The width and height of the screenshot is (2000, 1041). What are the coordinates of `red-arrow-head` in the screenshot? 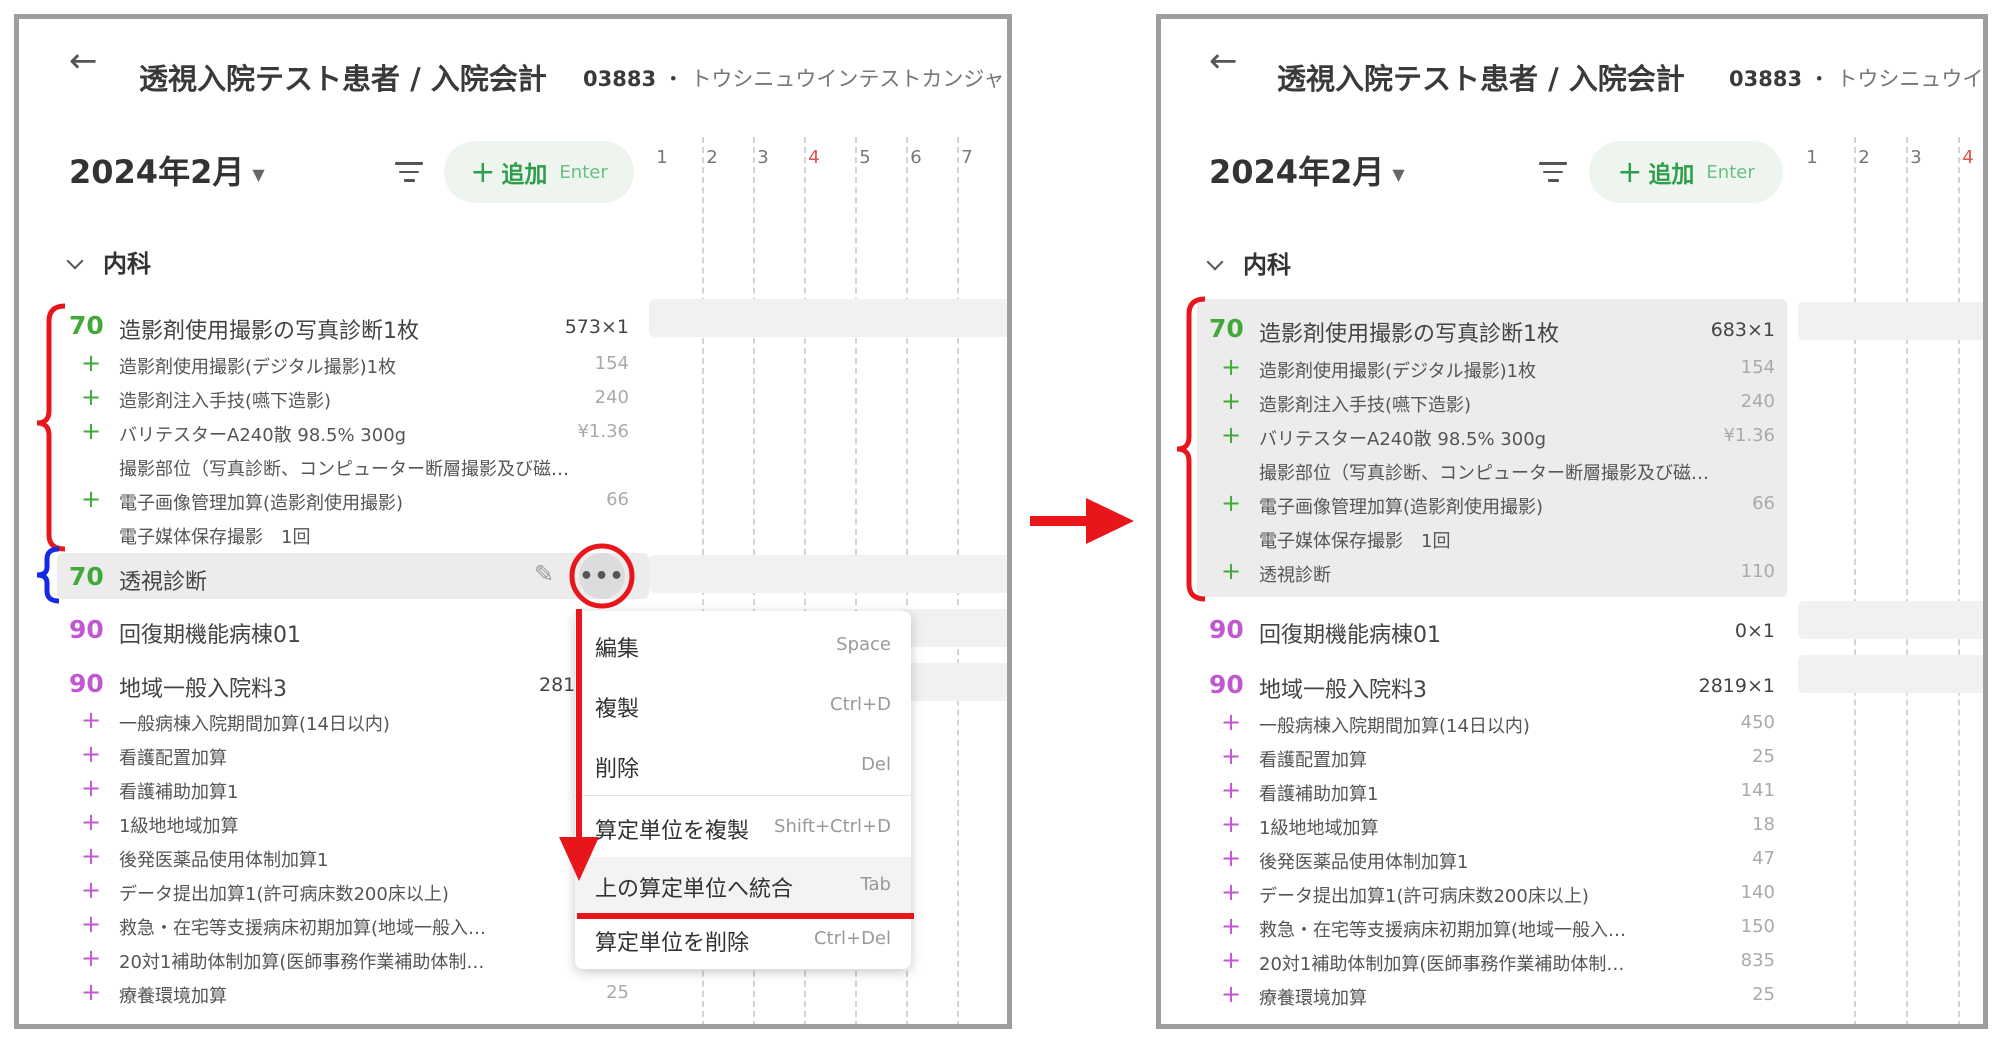 It's located at (579, 859).